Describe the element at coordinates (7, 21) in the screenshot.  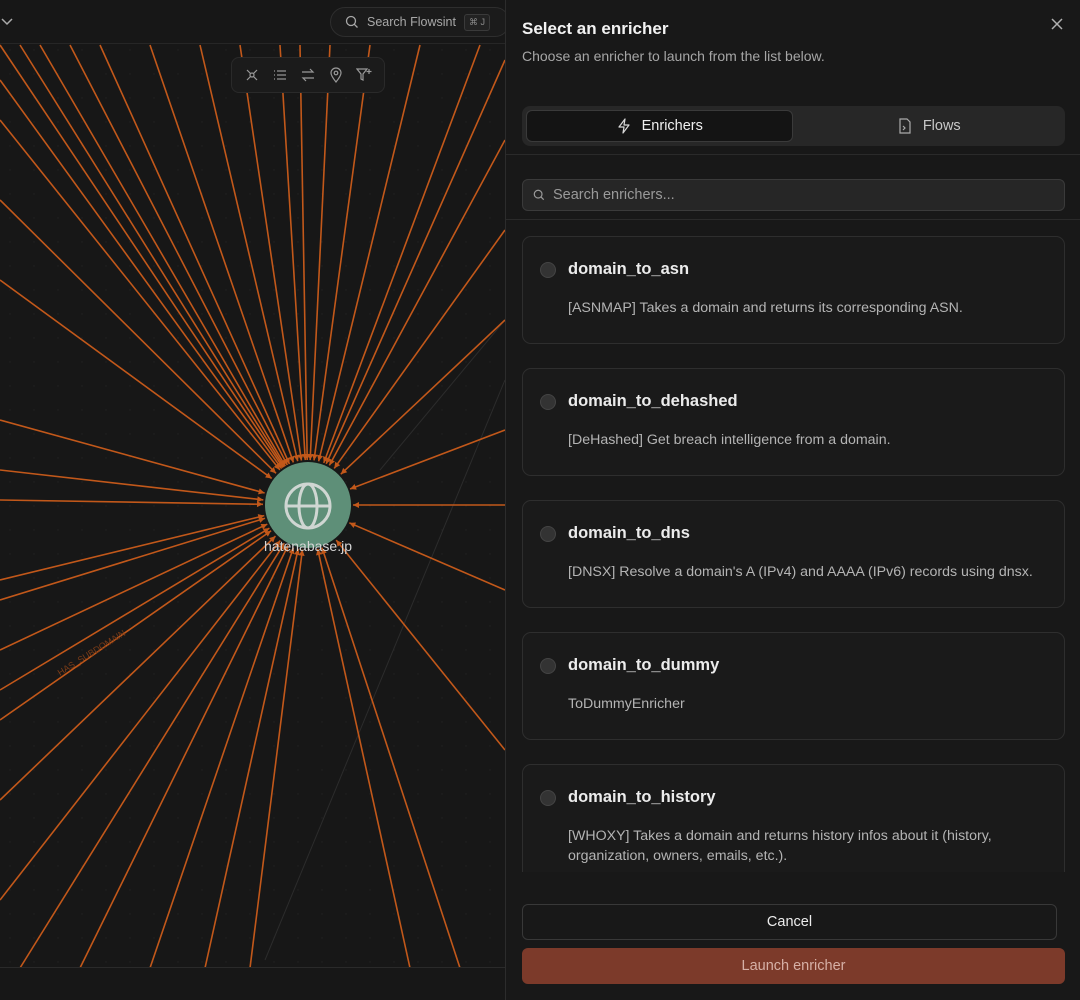
I see `chevron-down-icon` at that location.